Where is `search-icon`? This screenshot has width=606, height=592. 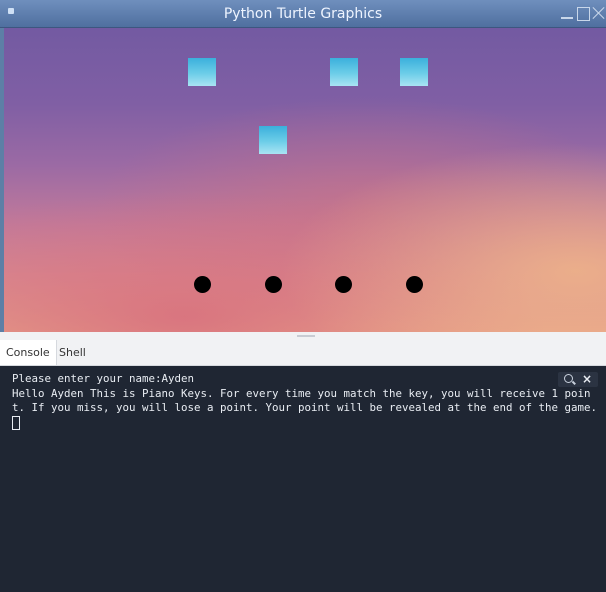
search-icon is located at coordinates (568, 378).